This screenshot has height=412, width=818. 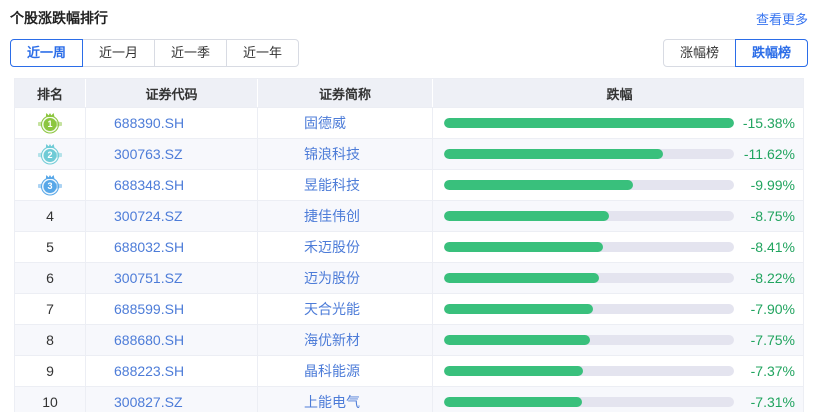 I want to click on drop-percent: -7.37%, so click(x=772, y=371).